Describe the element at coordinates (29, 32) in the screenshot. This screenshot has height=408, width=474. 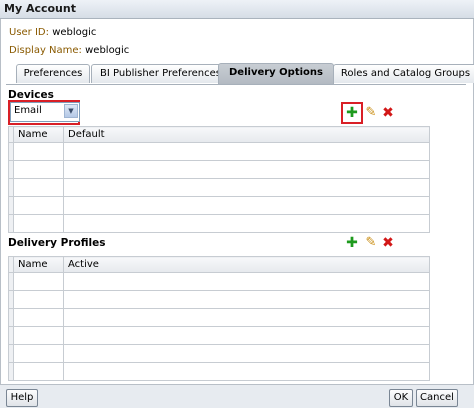
I see `user-id-label: User ID:` at that location.